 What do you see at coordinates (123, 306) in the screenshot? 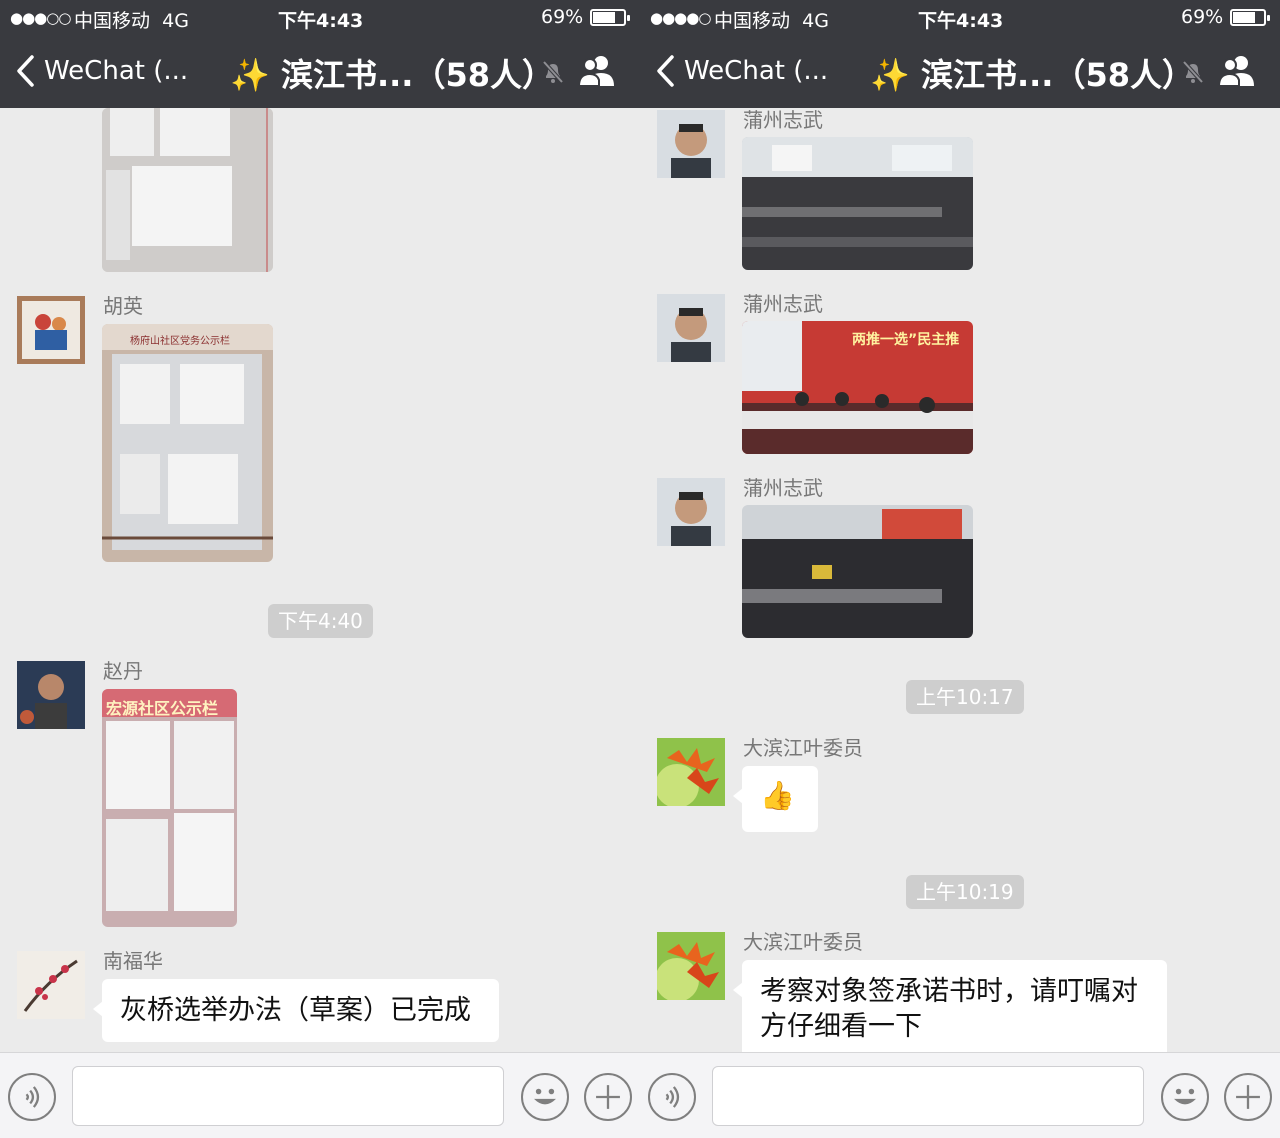
I see `sender-name: 胡英` at bounding box center [123, 306].